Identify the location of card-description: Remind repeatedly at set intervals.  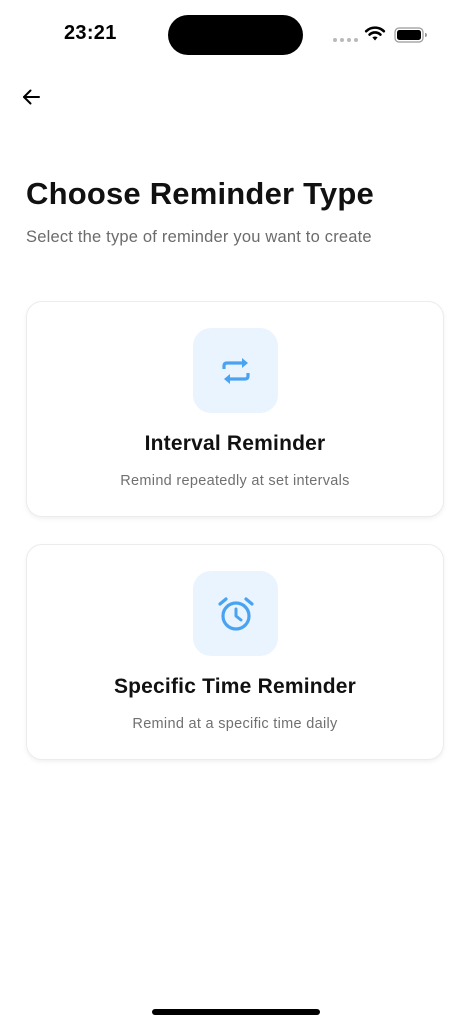
(235, 481).